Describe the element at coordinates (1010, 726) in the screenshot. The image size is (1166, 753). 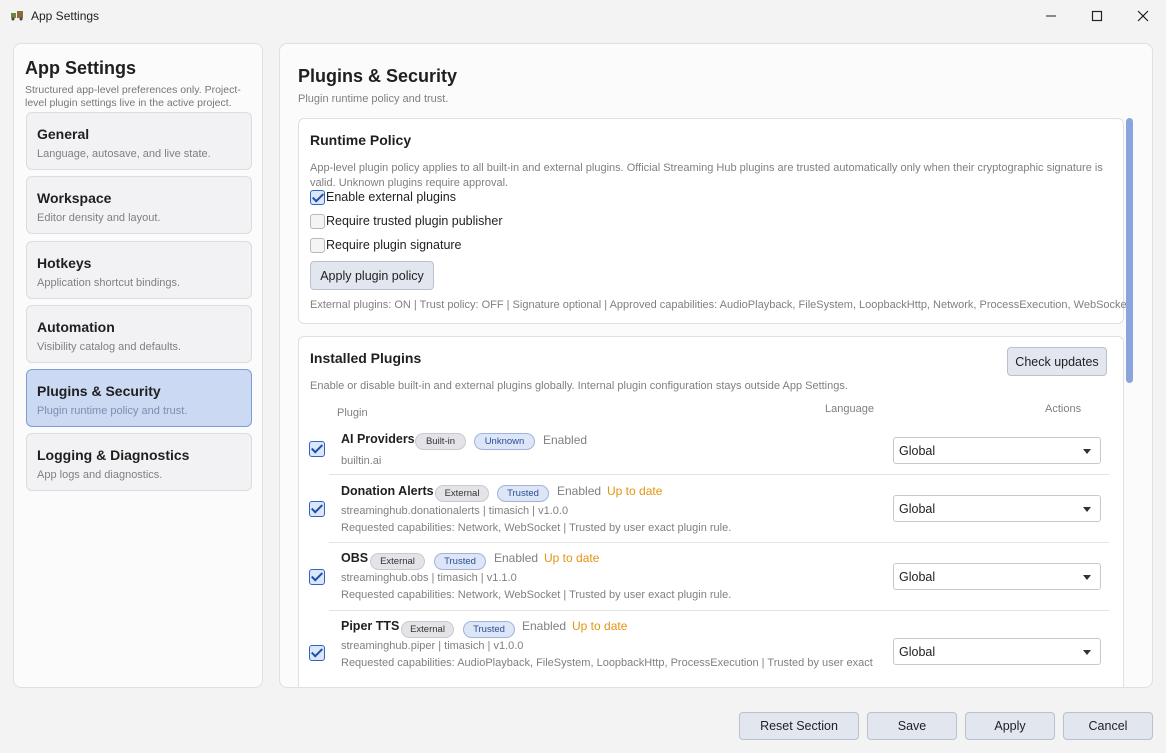
I see `apply-button: Apply` at that location.